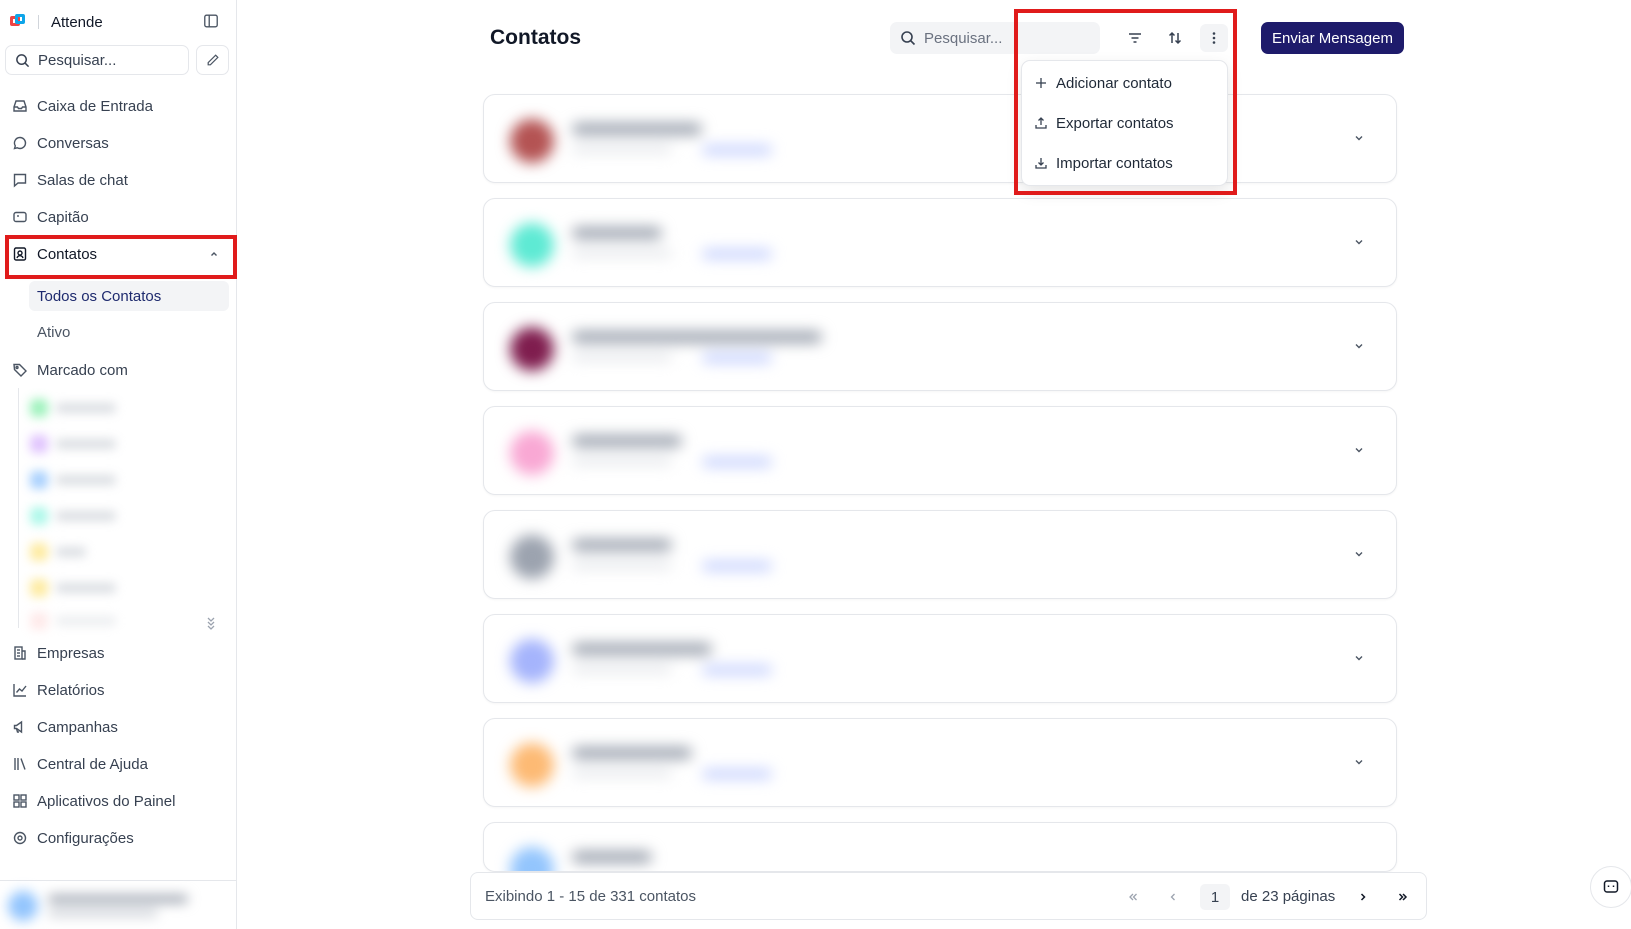 This screenshot has height=929, width=1631. What do you see at coordinates (71, 690) in the screenshot?
I see `sidebar-item-label: Relatórios` at bounding box center [71, 690].